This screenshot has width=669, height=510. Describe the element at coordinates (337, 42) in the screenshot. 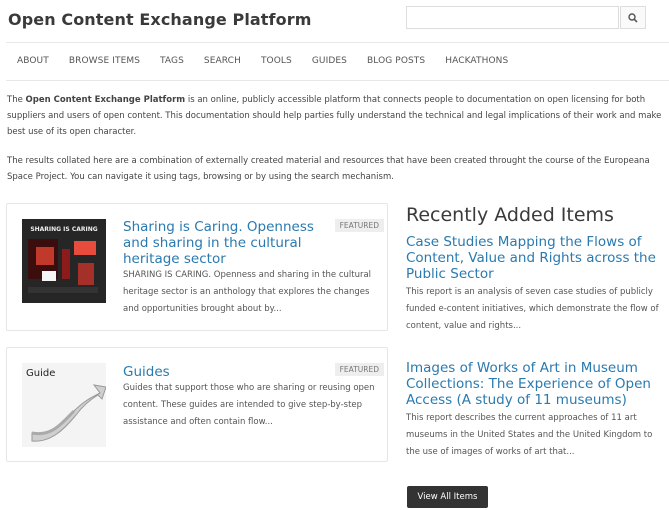

I see `header-divider` at that location.